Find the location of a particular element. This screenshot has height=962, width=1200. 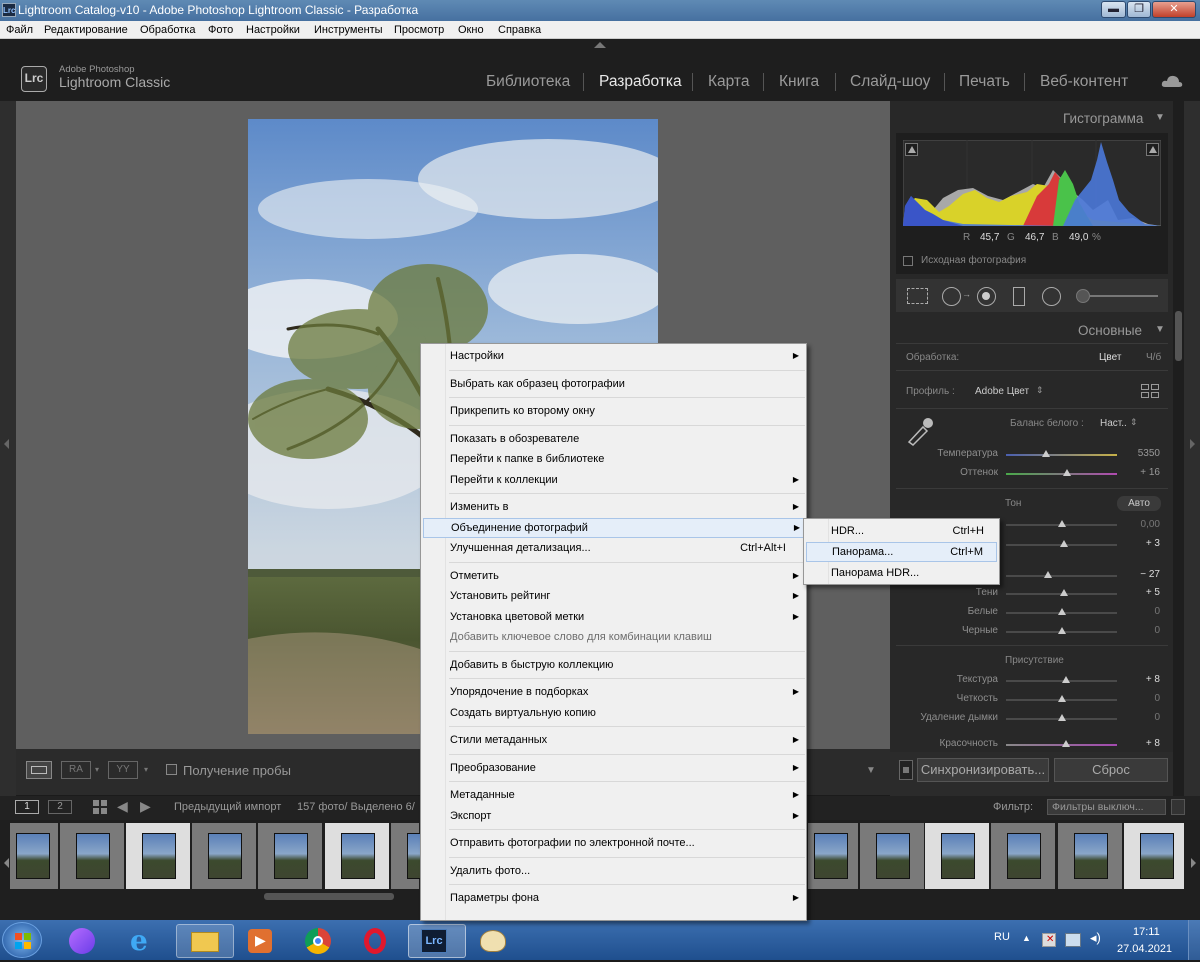

highlights-slider-knob is located at coordinates (1048, 574).